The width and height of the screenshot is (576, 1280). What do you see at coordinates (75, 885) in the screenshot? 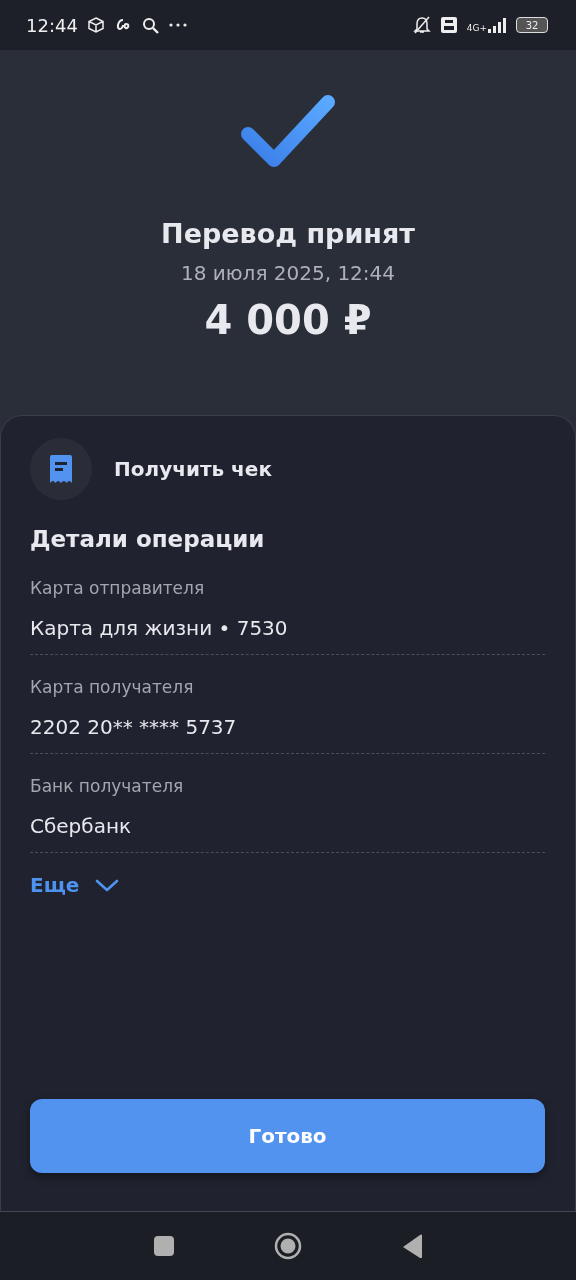
I see `more-button: Еще` at bounding box center [75, 885].